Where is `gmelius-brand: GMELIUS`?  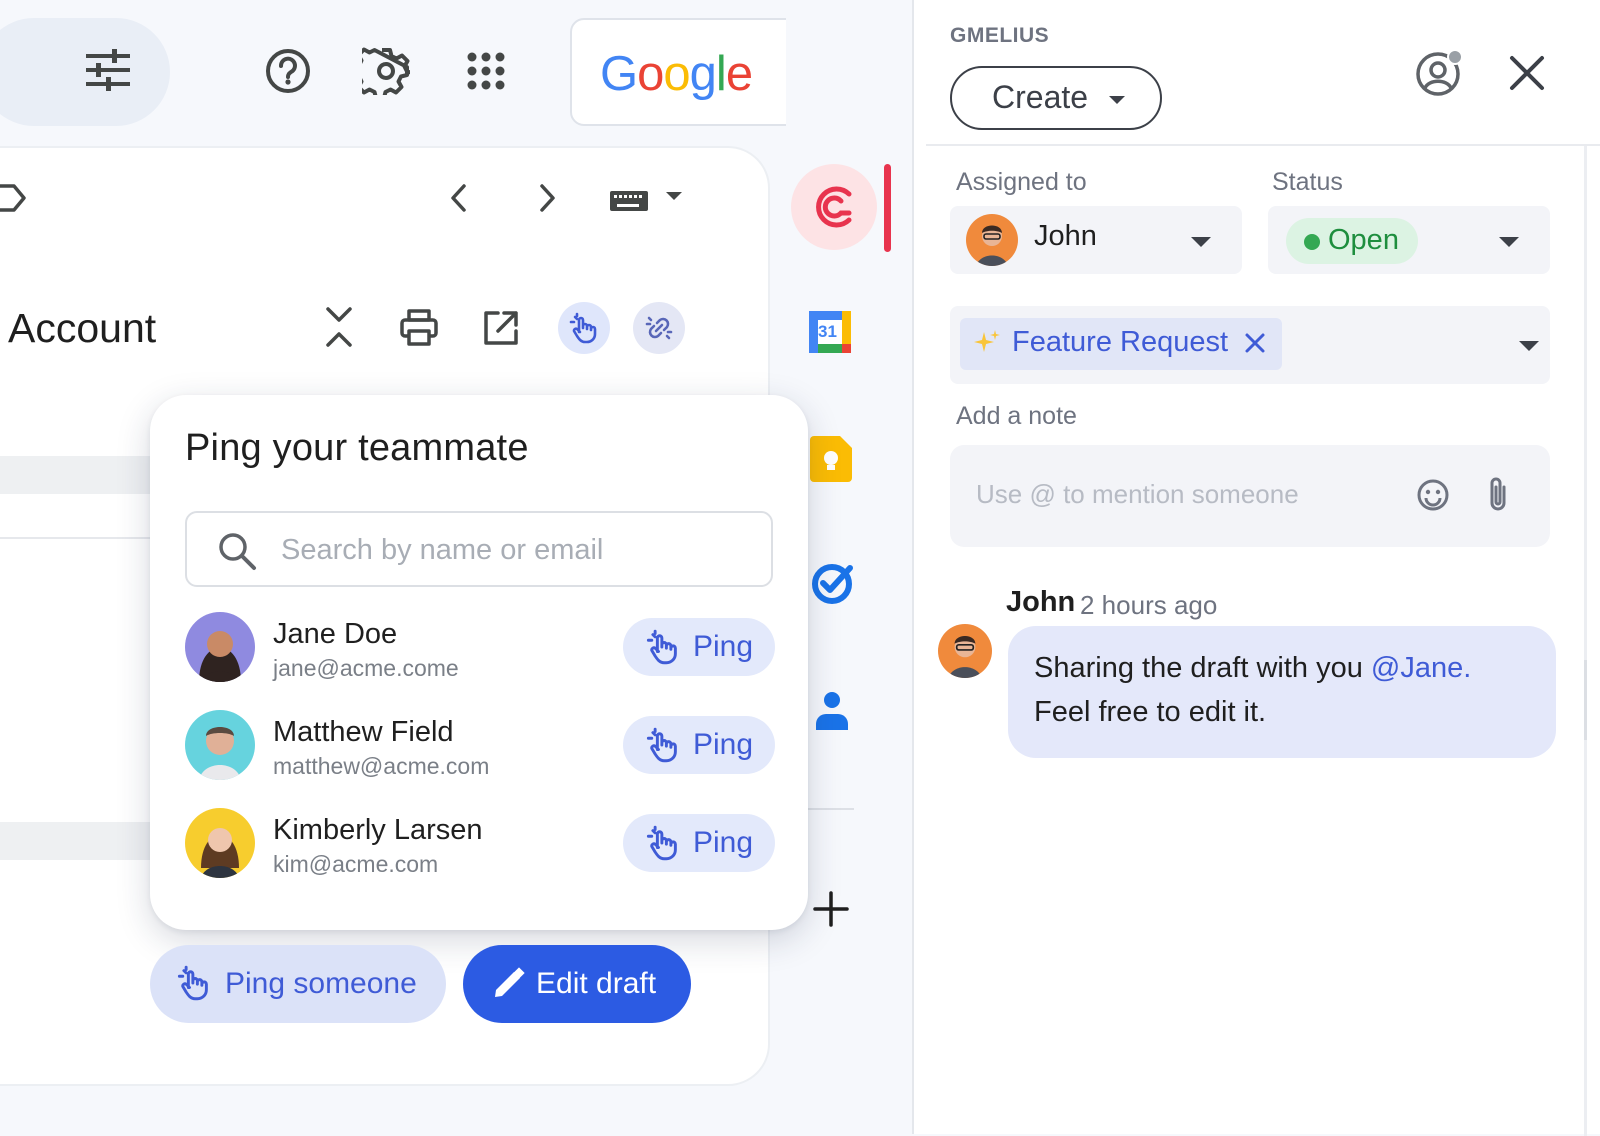
gmelius-brand: GMELIUS is located at coordinates (1000, 35).